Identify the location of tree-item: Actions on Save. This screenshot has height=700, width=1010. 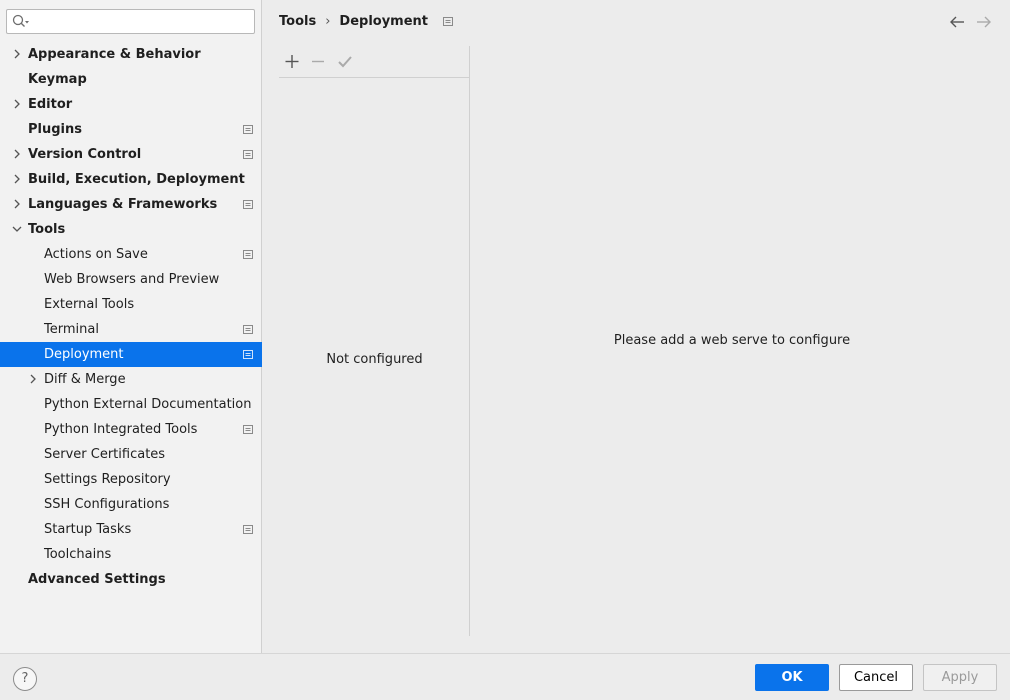
(131, 254).